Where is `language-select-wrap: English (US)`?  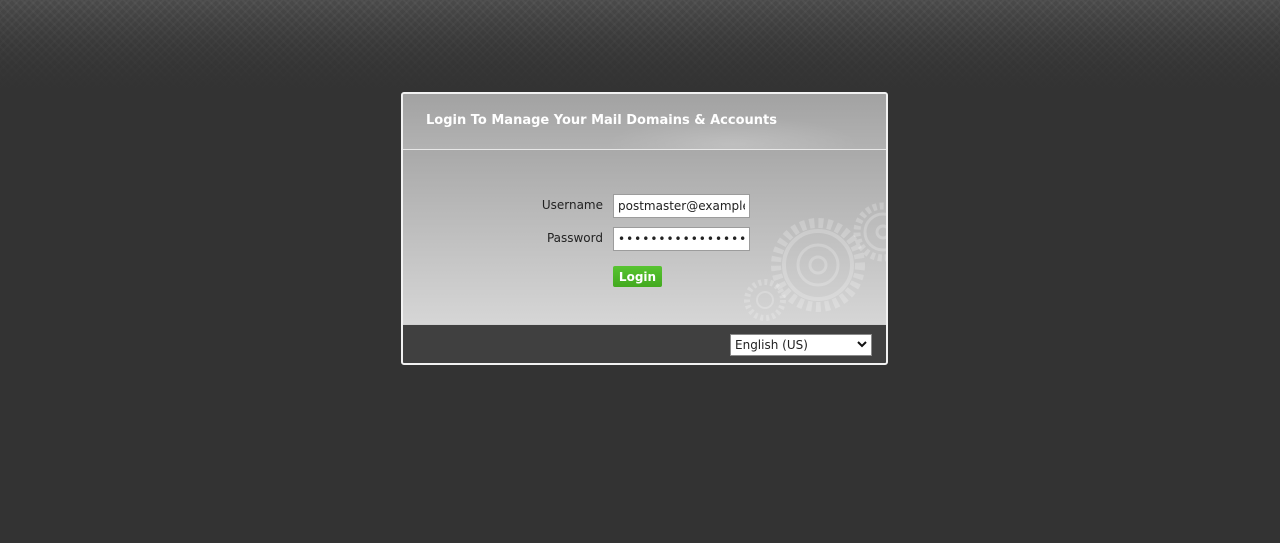
language-select-wrap: English (US) is located at coordinates (644, 344).